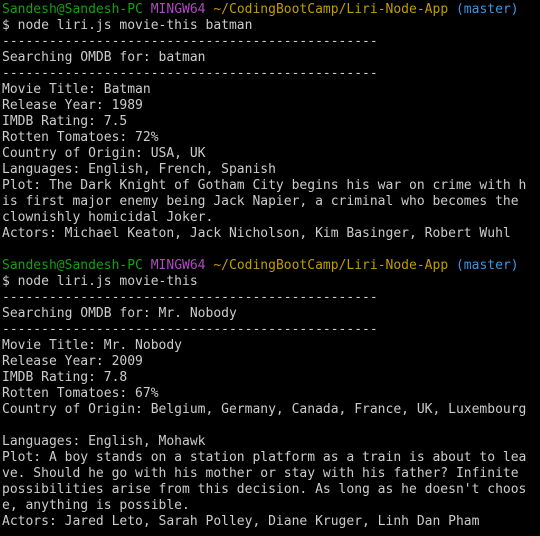 This screenshot has height=536, width=540. I want to click on searching-line: Searching OMDB for: batman, so click(104, 57).